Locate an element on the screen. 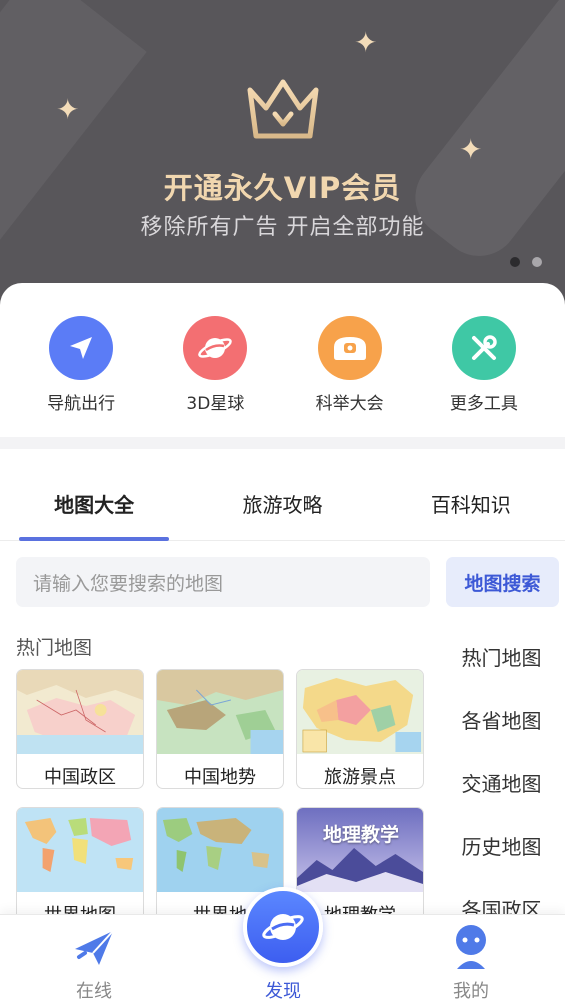  category-item: 各省地图 is located at coordinates (501, 719).